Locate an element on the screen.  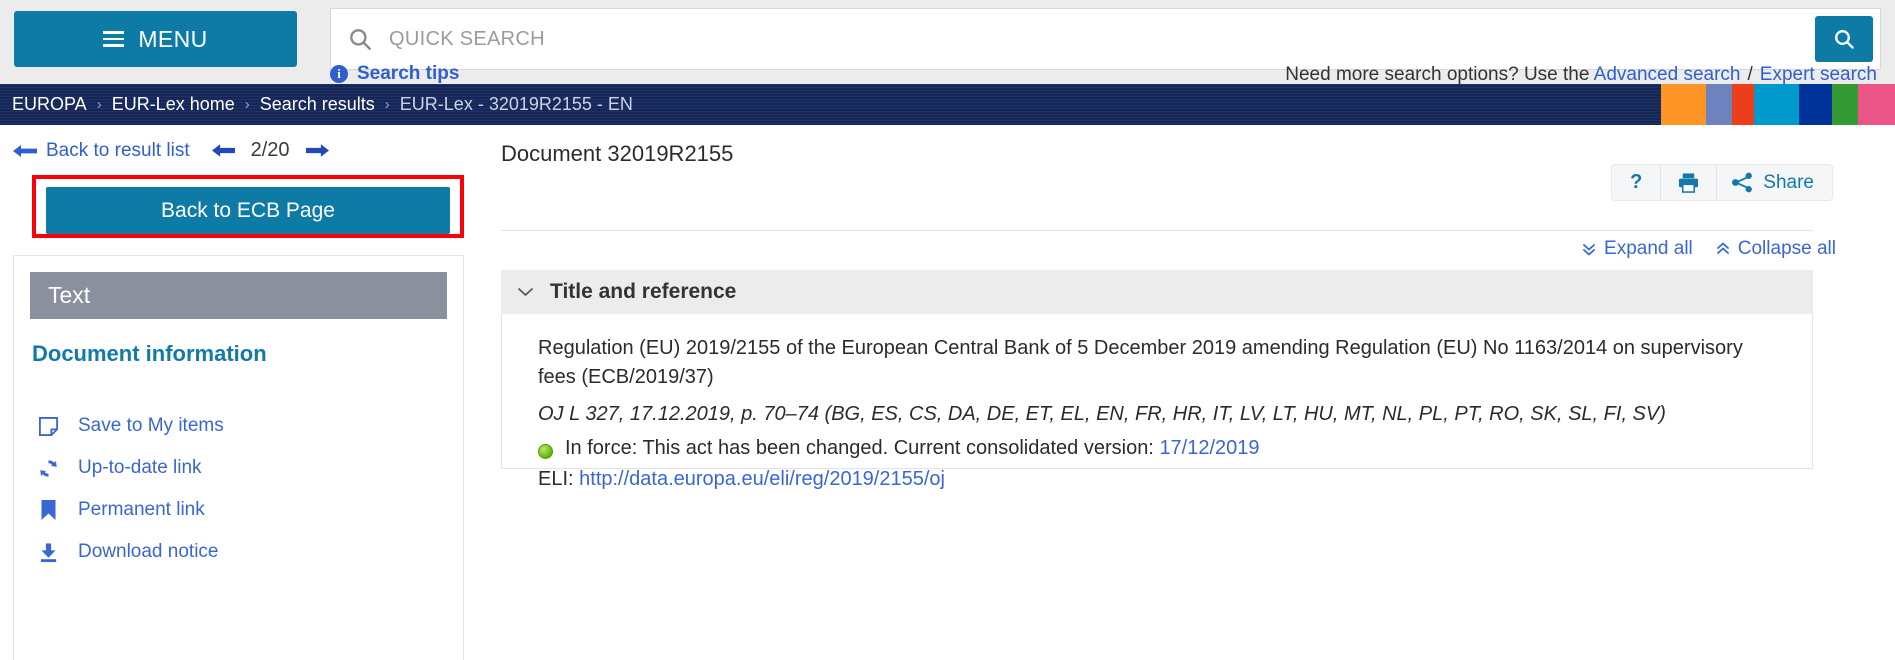
back-to-ecb-highlight-box: Back to ECB Page is located at coordinates (248, 206).